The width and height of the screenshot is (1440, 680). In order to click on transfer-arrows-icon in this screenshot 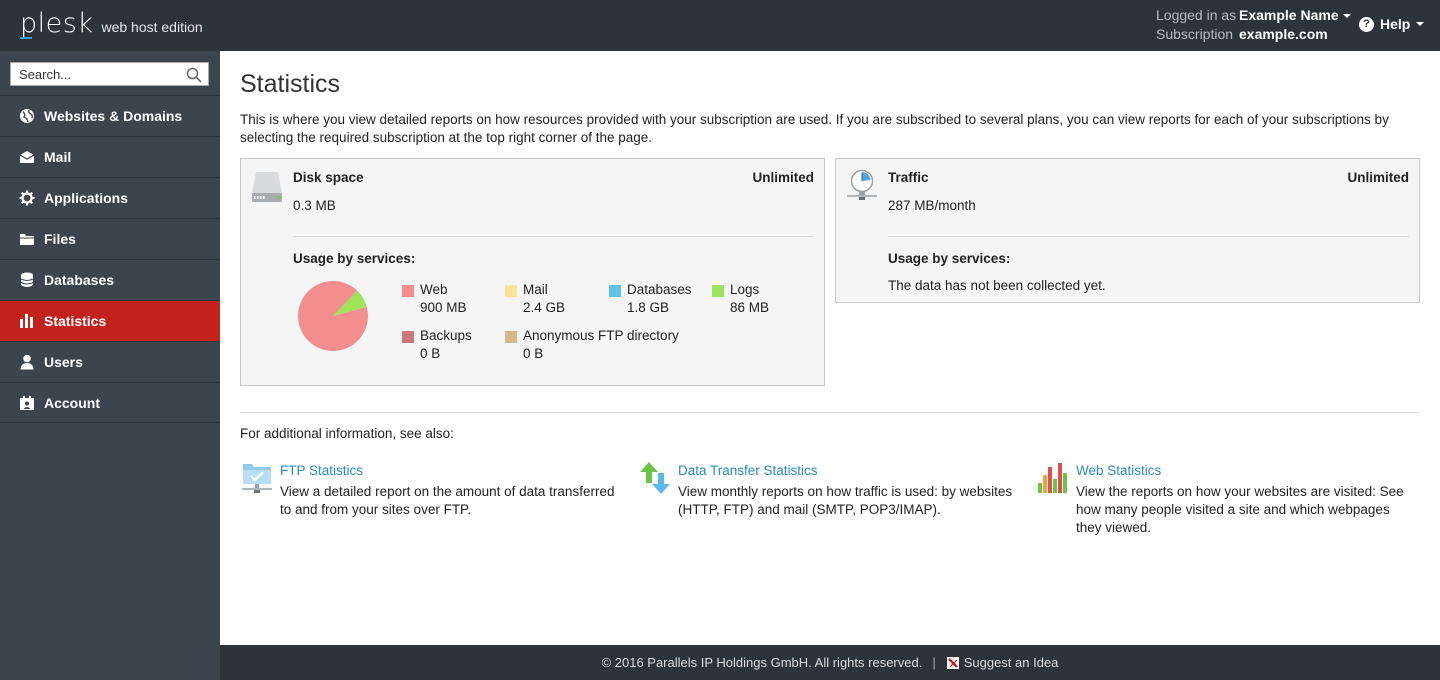, I will do `click(655, 479)`.